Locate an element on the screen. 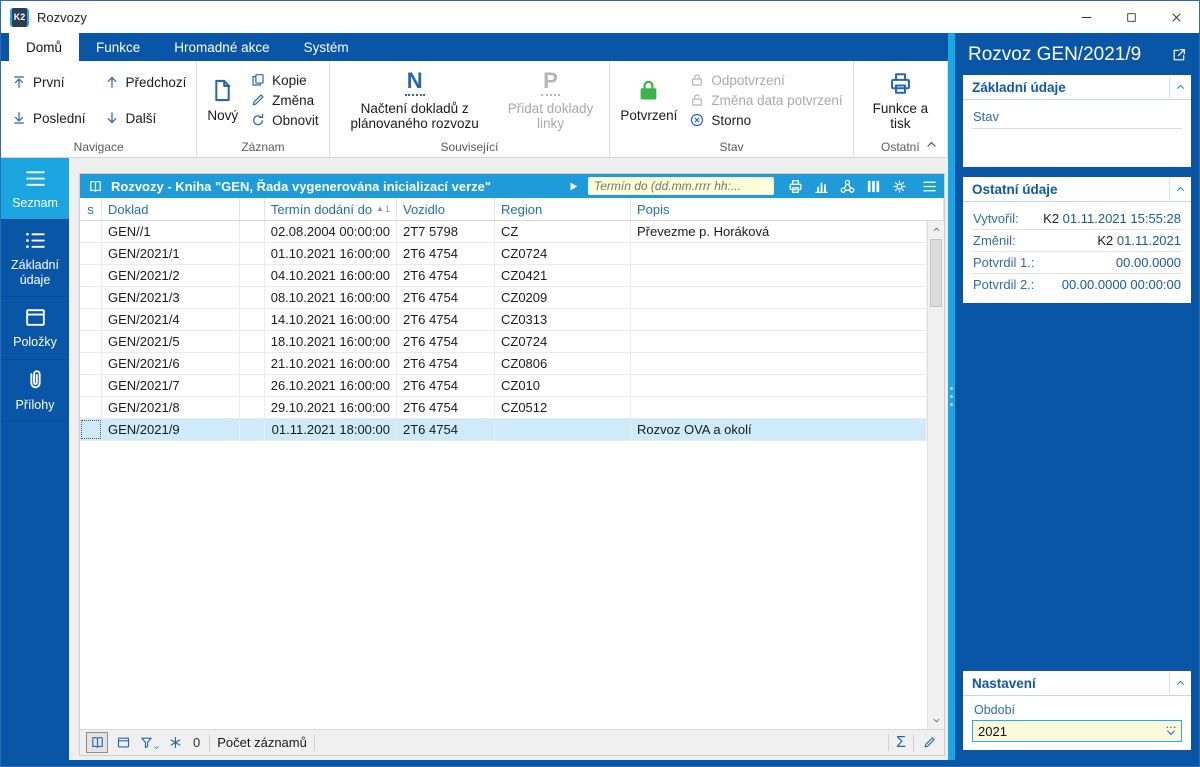  sidebar-item-polozky: Položky is located at coordinates (35, 328).